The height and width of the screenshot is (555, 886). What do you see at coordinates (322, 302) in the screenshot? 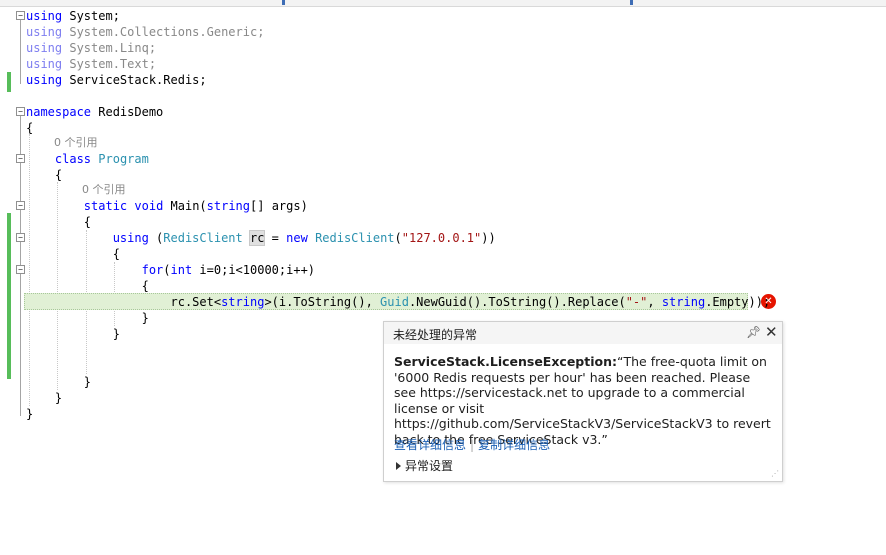
I see `code-token: >(i.ToString(),` at bounding box center [322, 302].